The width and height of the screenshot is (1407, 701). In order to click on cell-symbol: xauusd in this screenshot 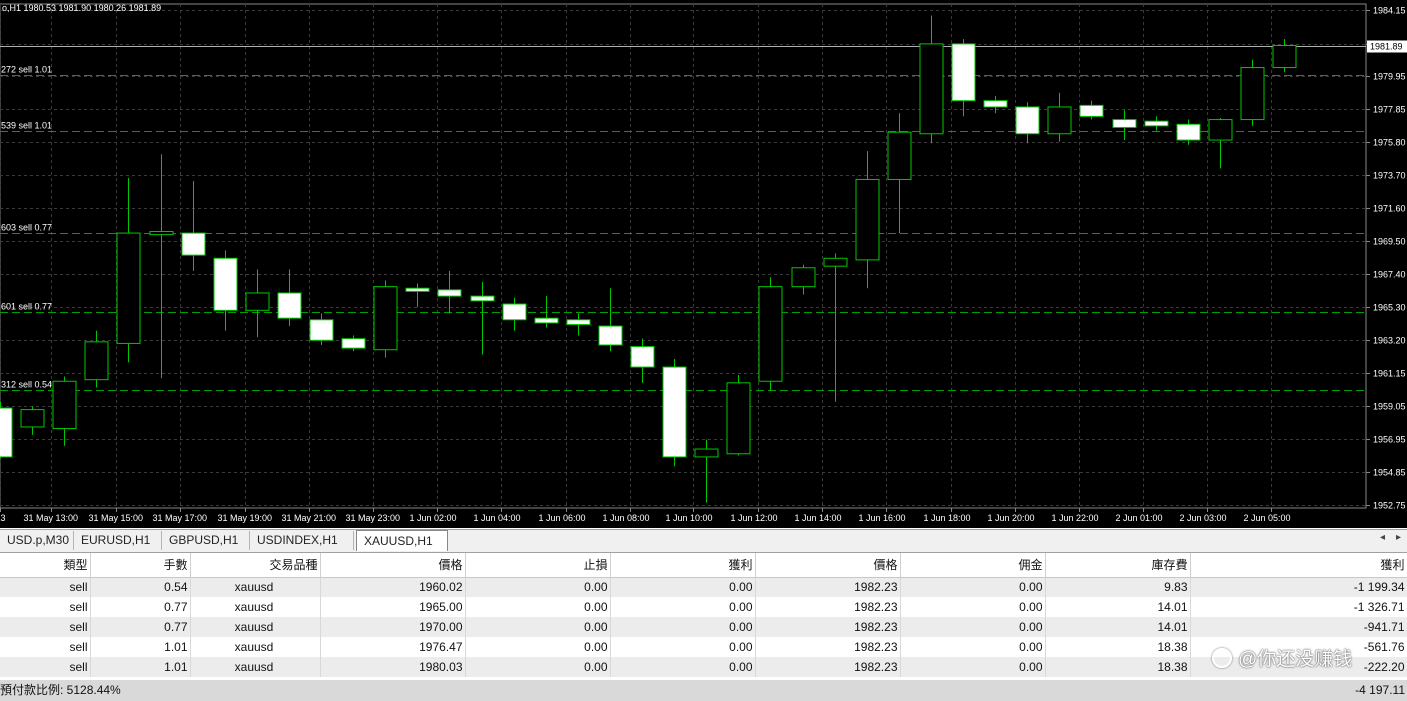, I will do `click(255, 647)`.